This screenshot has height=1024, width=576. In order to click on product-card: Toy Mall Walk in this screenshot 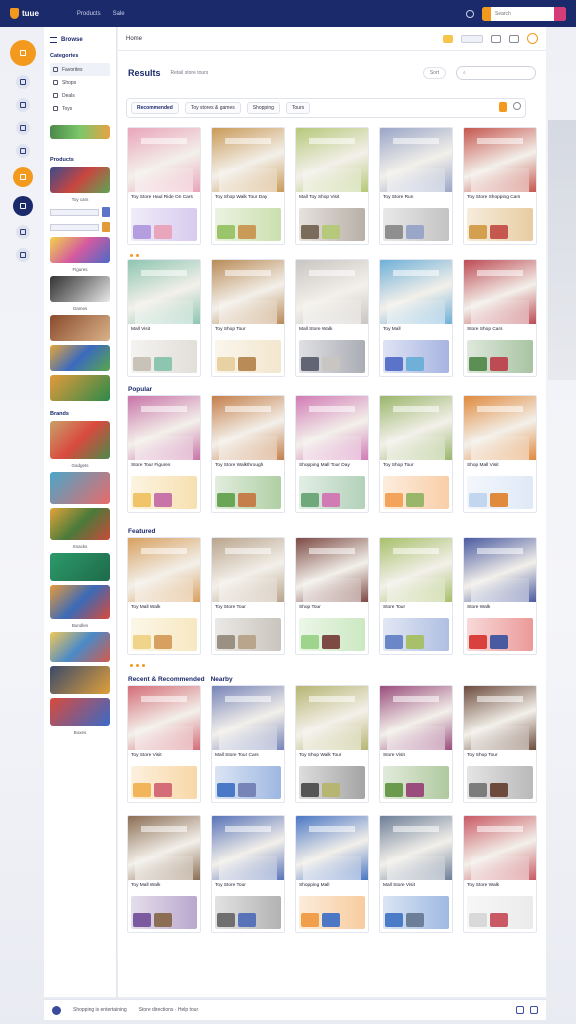, I will do `click(164, 874)`.